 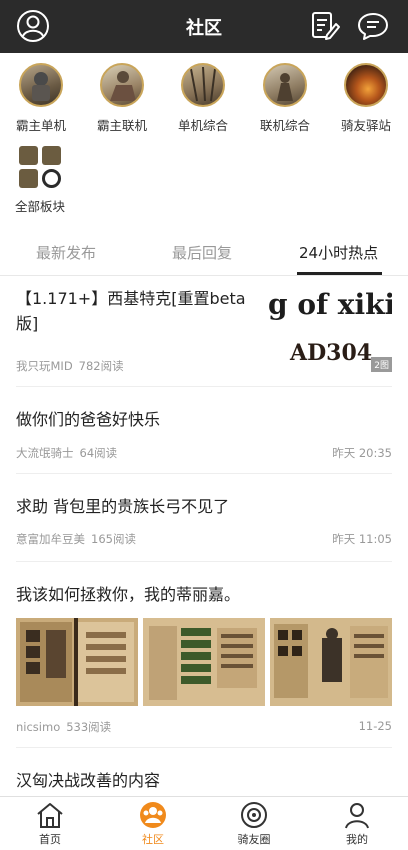 What do you see at coordinates (63, 727) in the screenshot?
I see `post-meta: nicsimo 533阅读` at bounding box center [63, 727].